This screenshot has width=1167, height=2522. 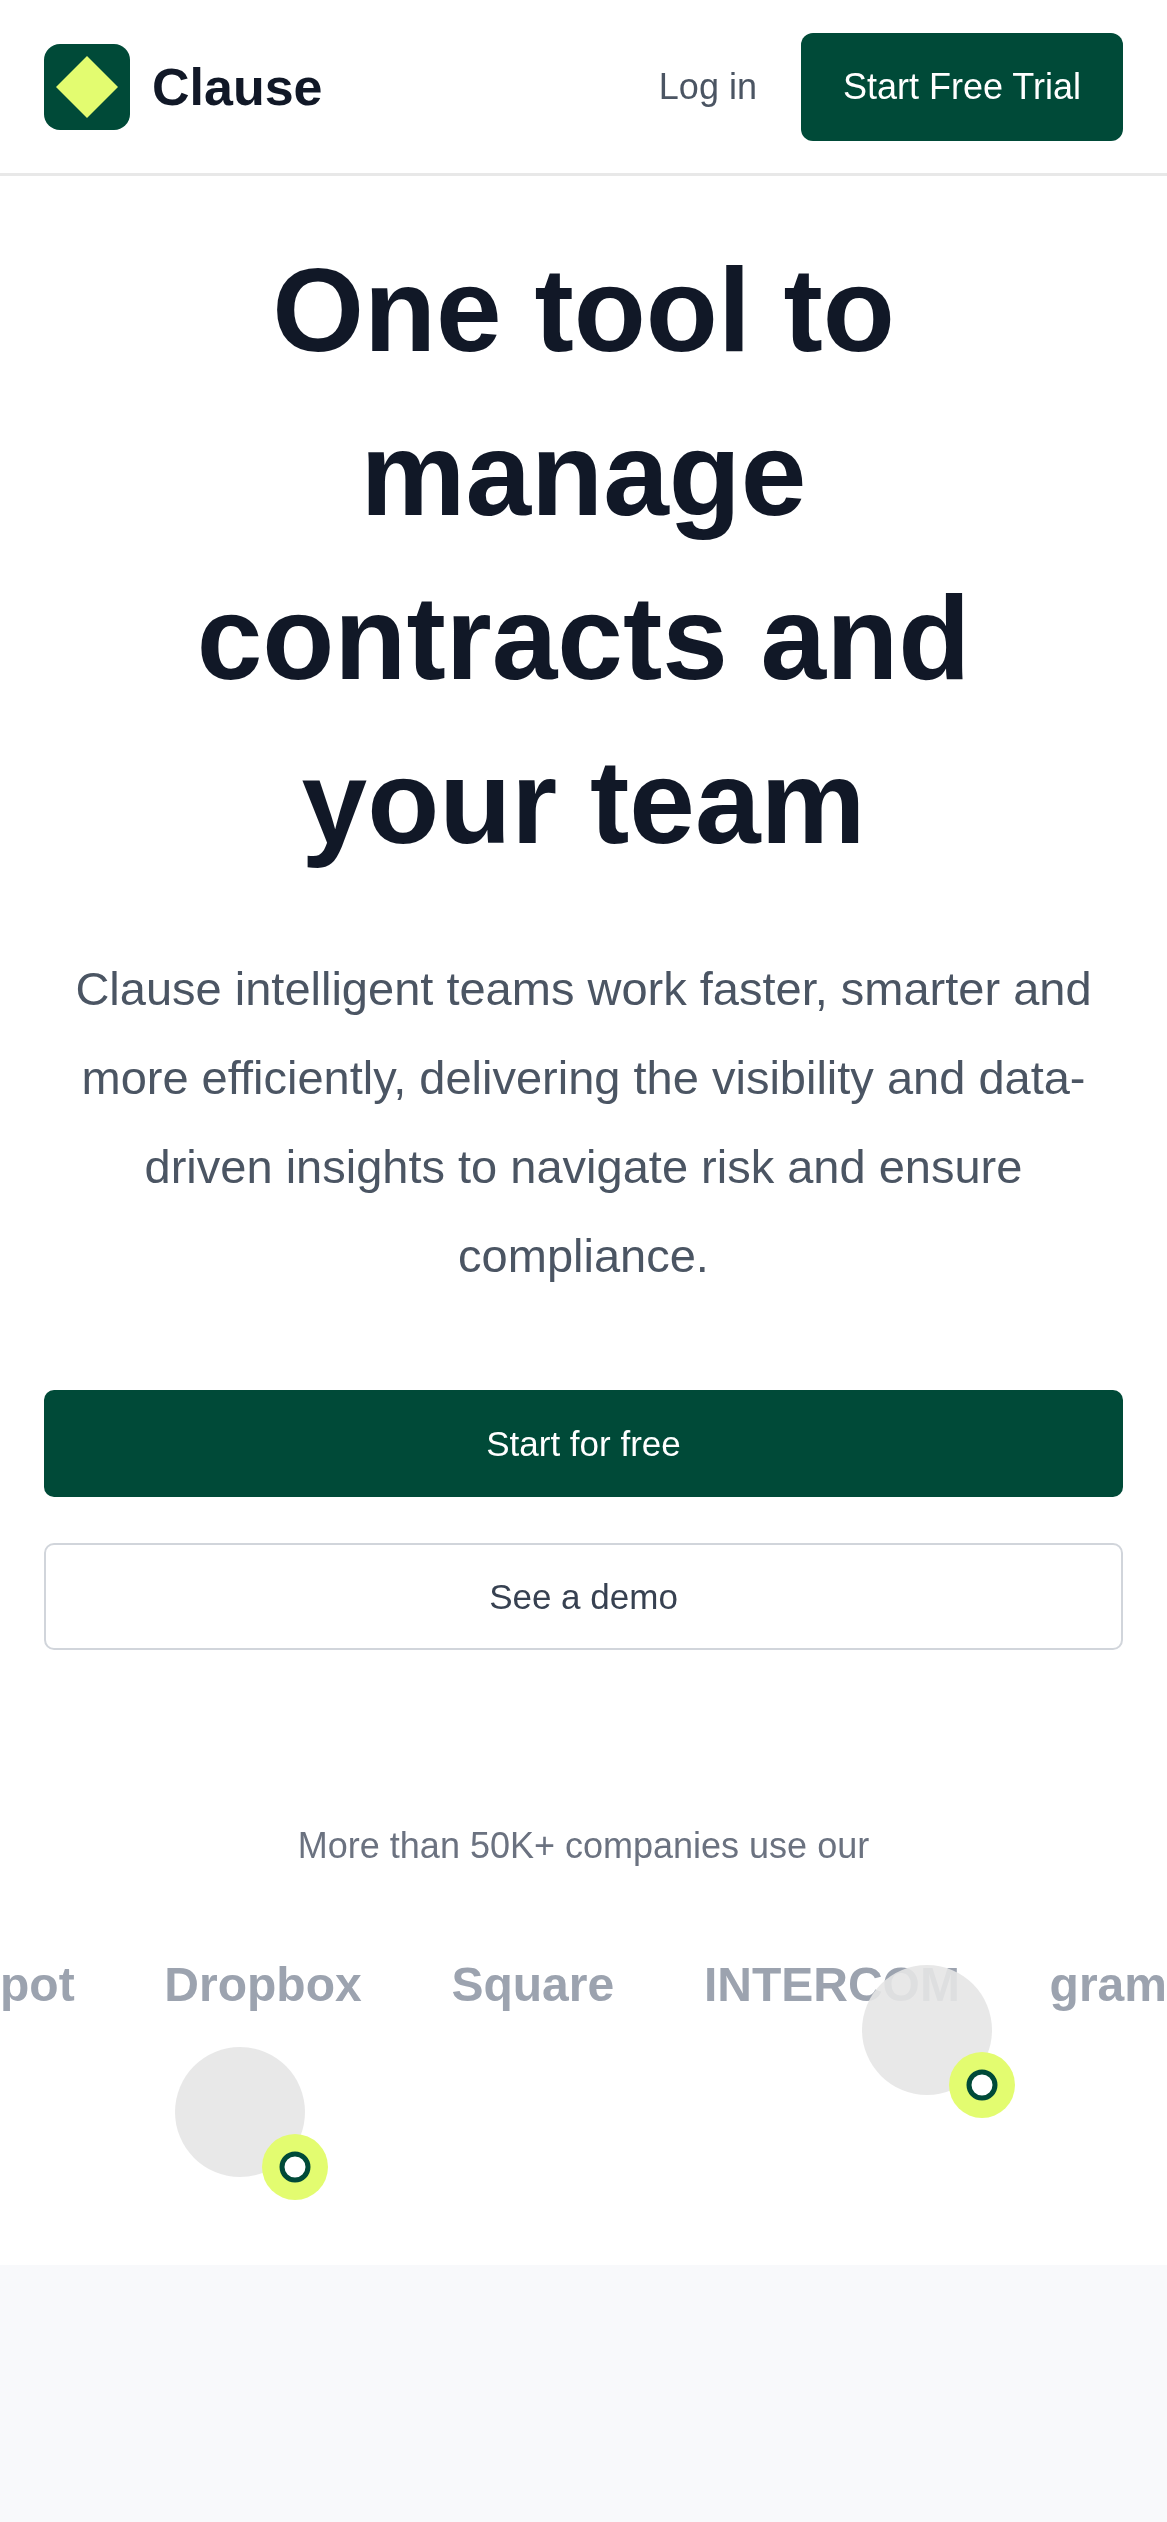 I want to click on brand-name: Clause, so click(x=237, y=86).